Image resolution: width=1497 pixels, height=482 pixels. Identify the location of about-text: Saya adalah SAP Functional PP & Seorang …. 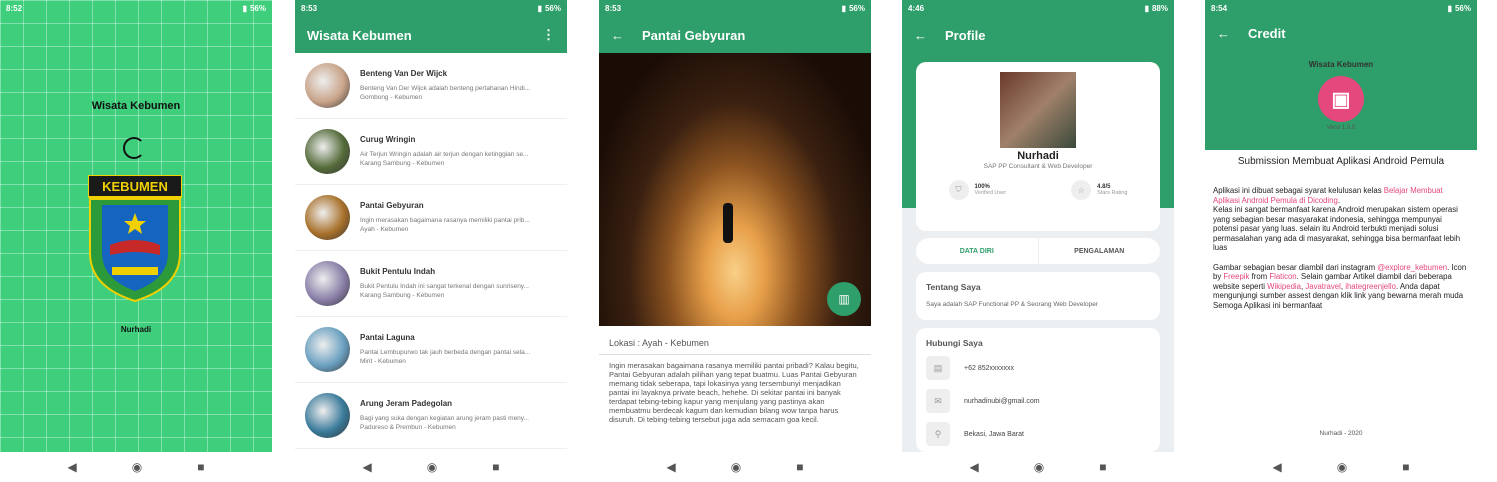
(1012, 304).